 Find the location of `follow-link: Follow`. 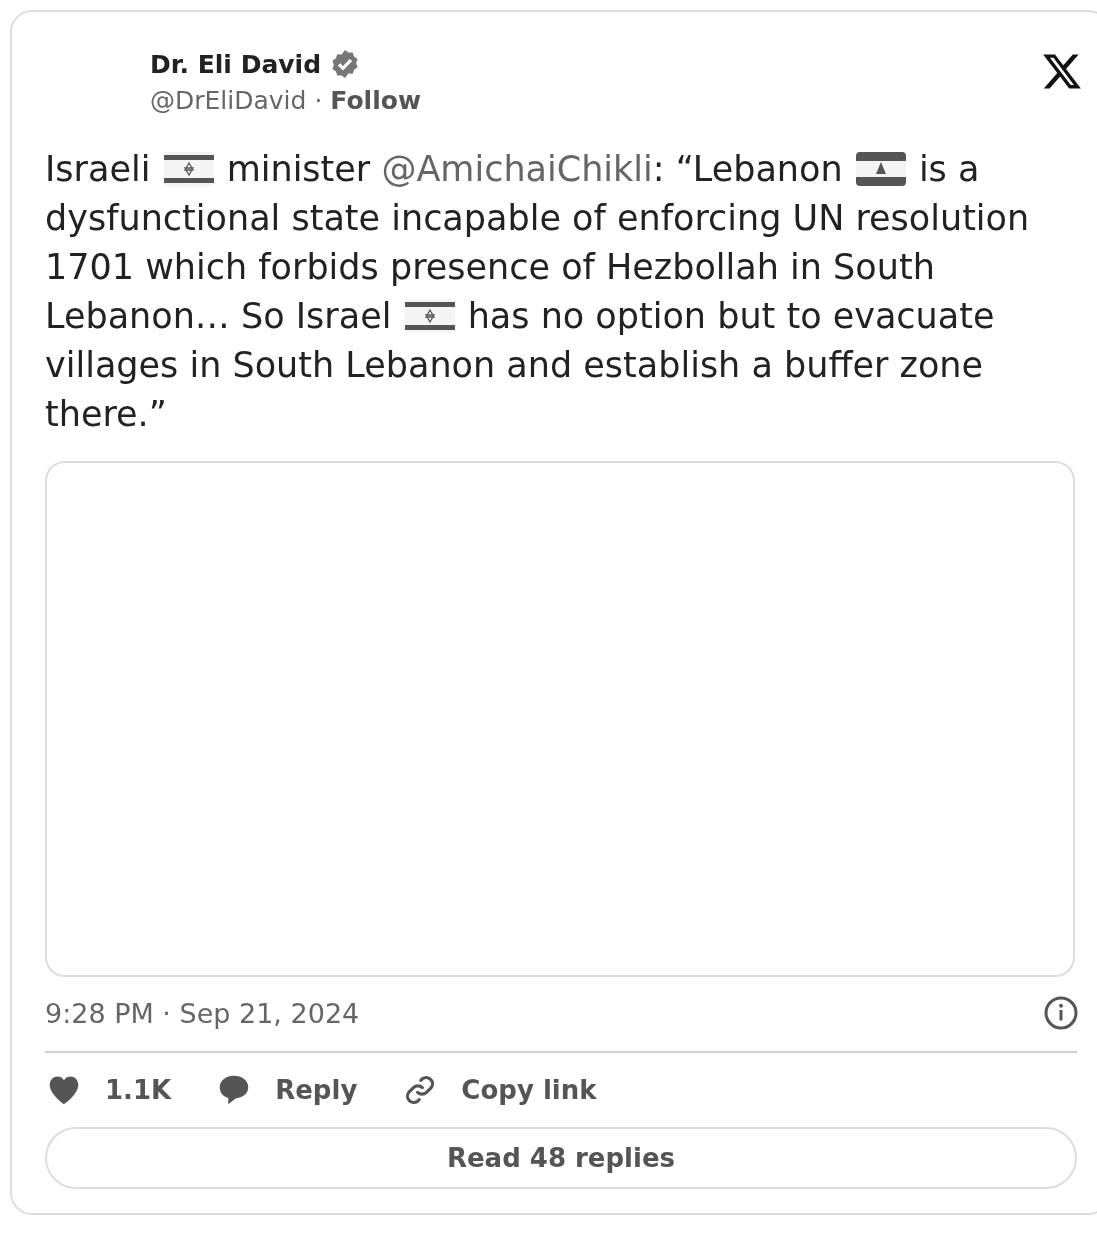

follow-link: Follow is located at coordinates (375, 100).